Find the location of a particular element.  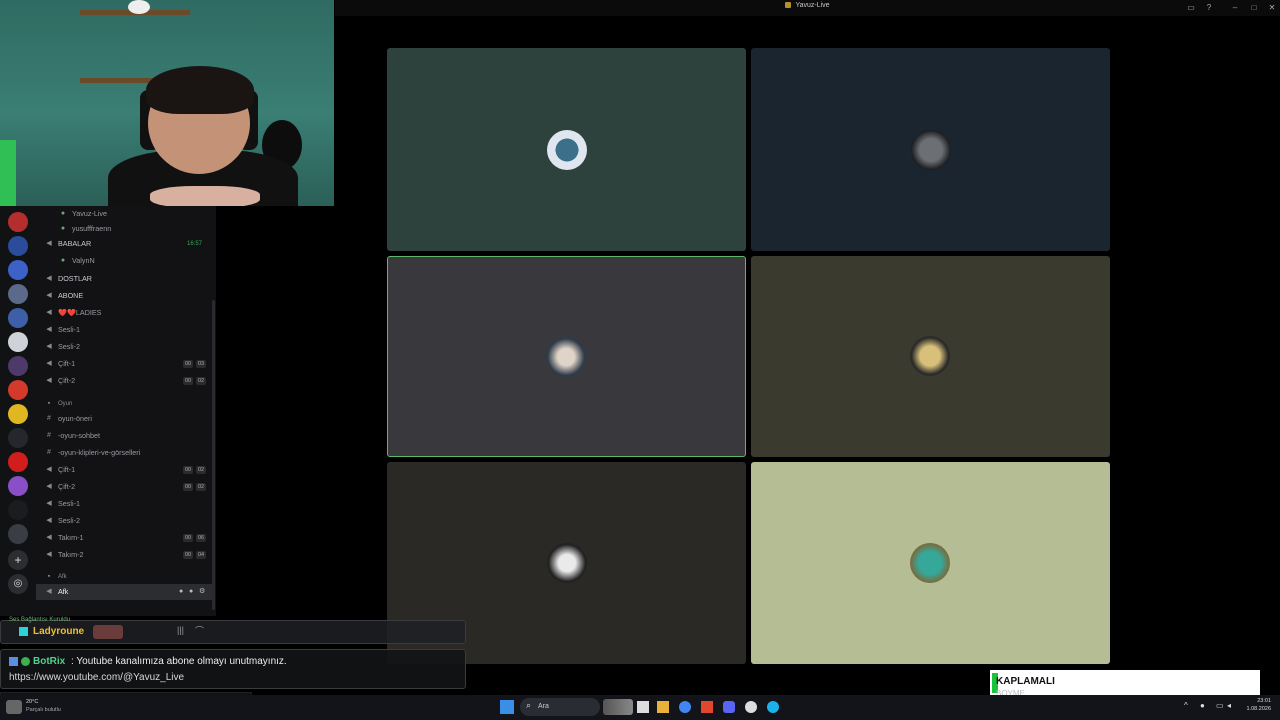

chevron-up-icon: ^ is located at coordinates (1186, 705).